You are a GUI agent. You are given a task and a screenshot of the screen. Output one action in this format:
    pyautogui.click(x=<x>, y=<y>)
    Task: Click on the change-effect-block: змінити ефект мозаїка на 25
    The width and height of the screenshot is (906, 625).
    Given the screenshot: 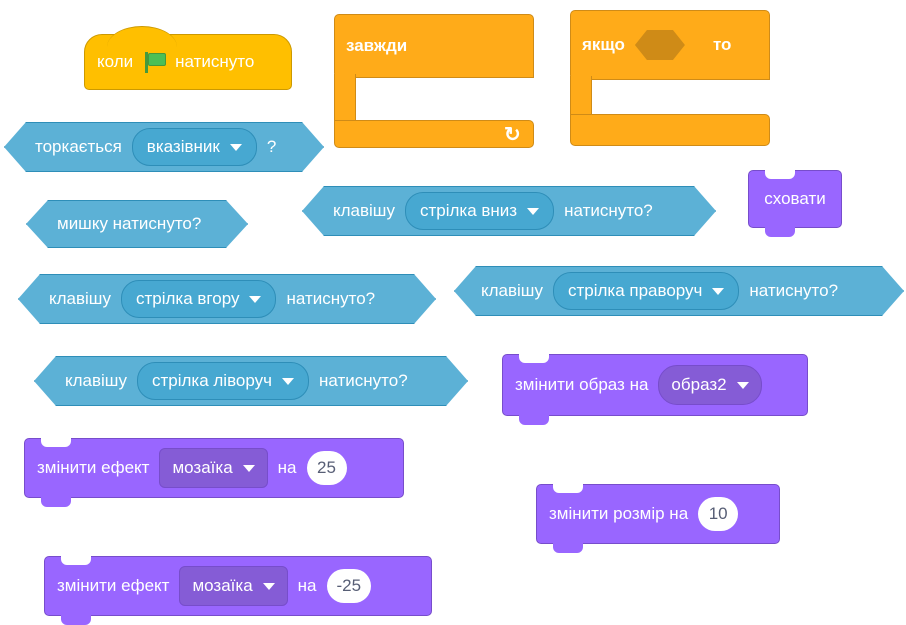 What is the action you would take?
    pyautogui.click(x=214, y=472)
    